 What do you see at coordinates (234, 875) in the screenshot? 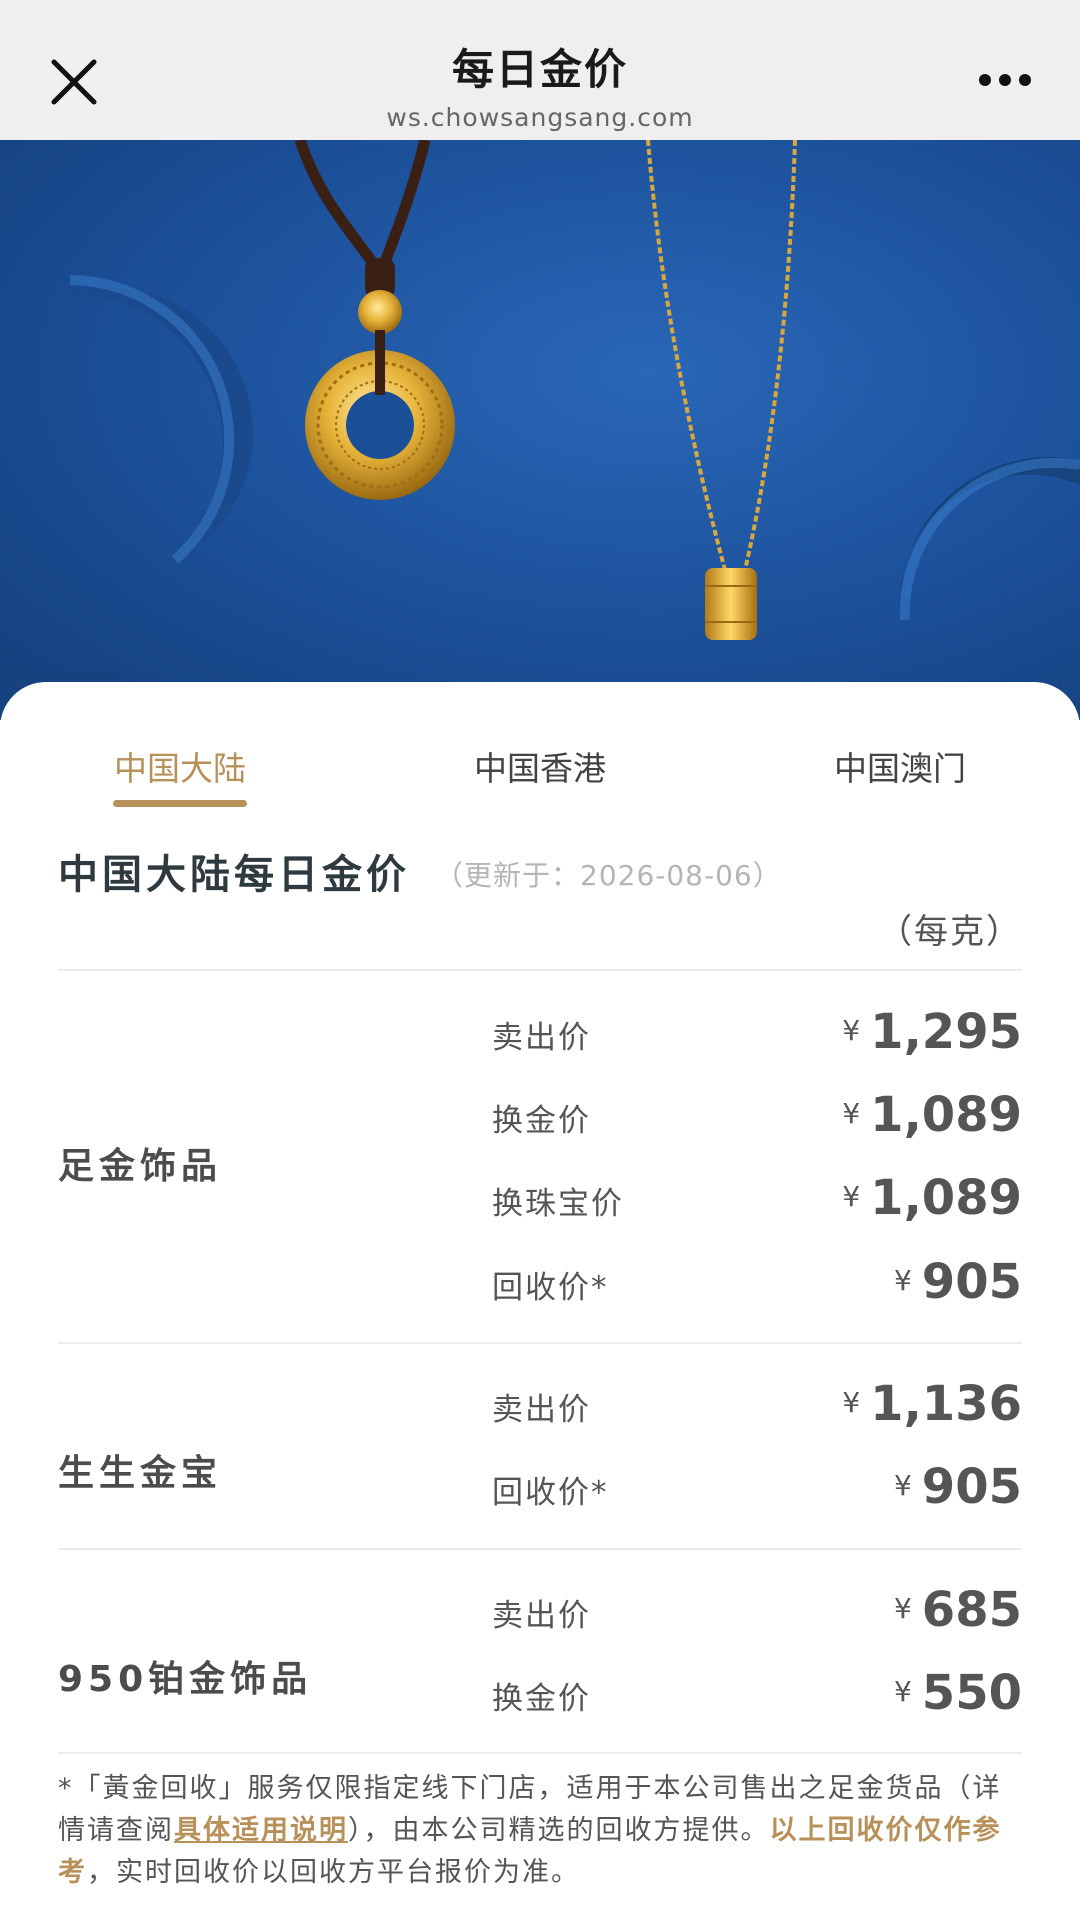
I see `section-title: 中国大陆每日金价` at bounding box center [234, 875].